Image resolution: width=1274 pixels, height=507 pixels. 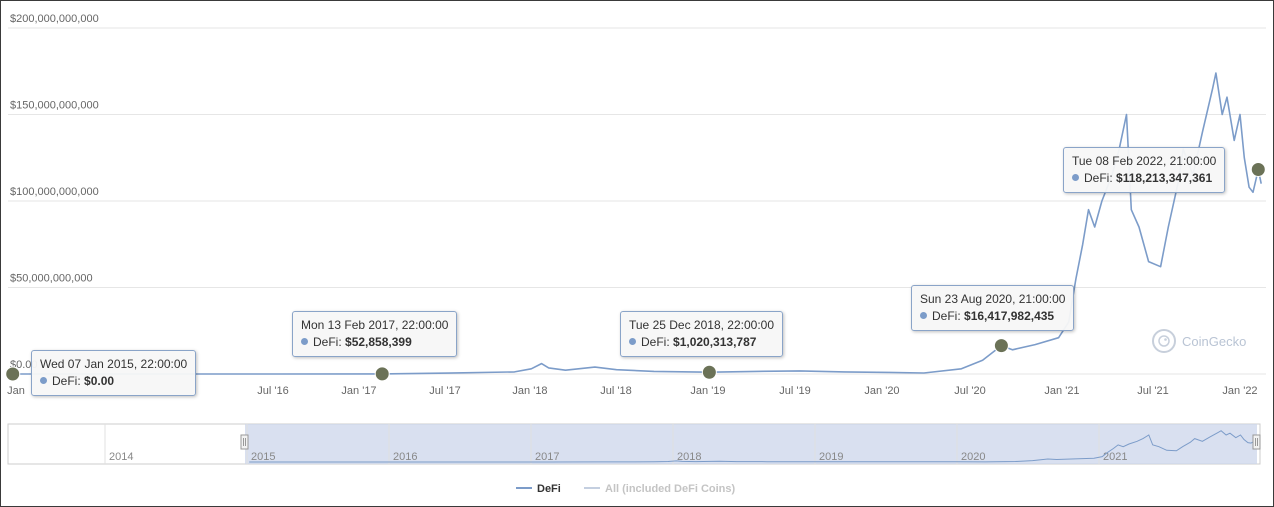 I want to click on tooltip-row: DeFi: $1,020,313,787, so click(x=701, y=342).